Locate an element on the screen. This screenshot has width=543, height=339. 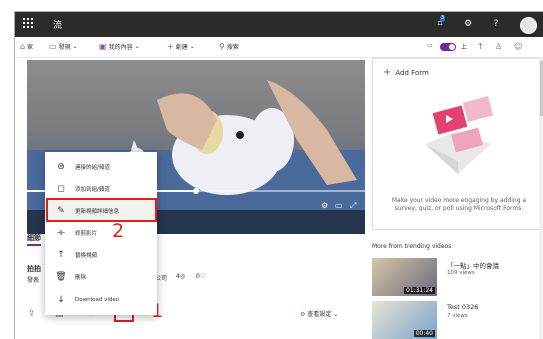
view-settings-label: 查看設定 is located at coordinates (319, 314).